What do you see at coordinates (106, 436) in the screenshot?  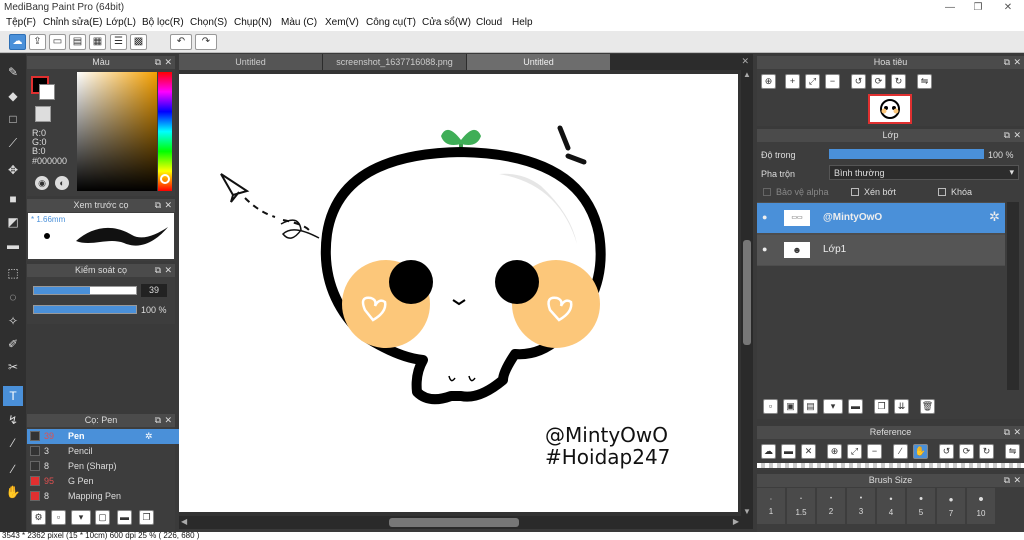 I see `brush-item-pen: 39 Pen ✲` at bounding box center [106, 436].